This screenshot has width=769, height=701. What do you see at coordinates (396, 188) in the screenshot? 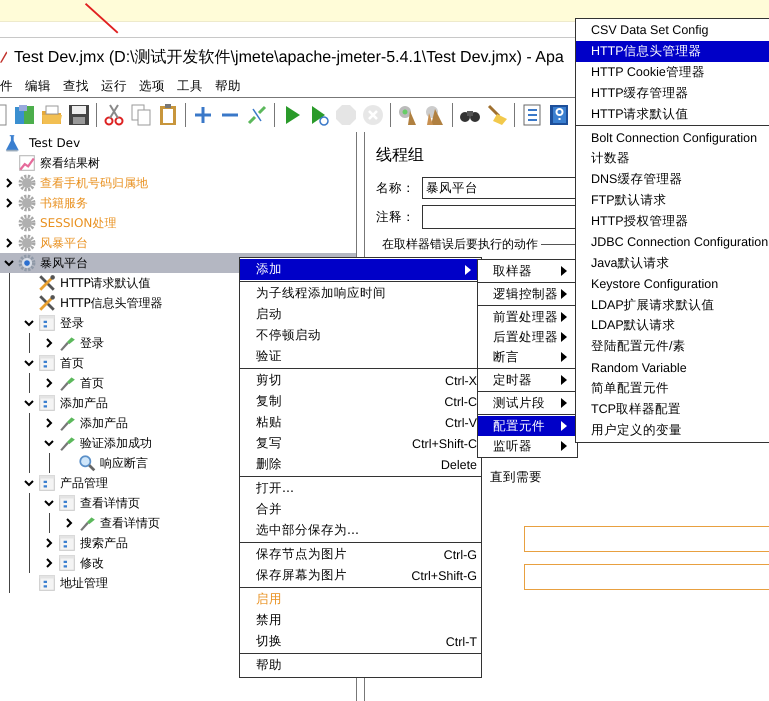
I see `field-label: 名称：` at bounding box center [396, 188].